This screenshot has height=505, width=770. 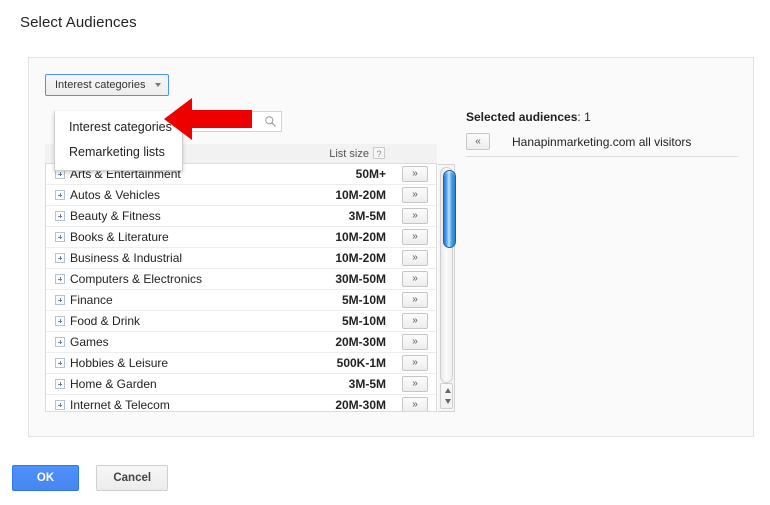 I want to click on selected-audiences-label: Selected audiences, so click(x=522, y=117).